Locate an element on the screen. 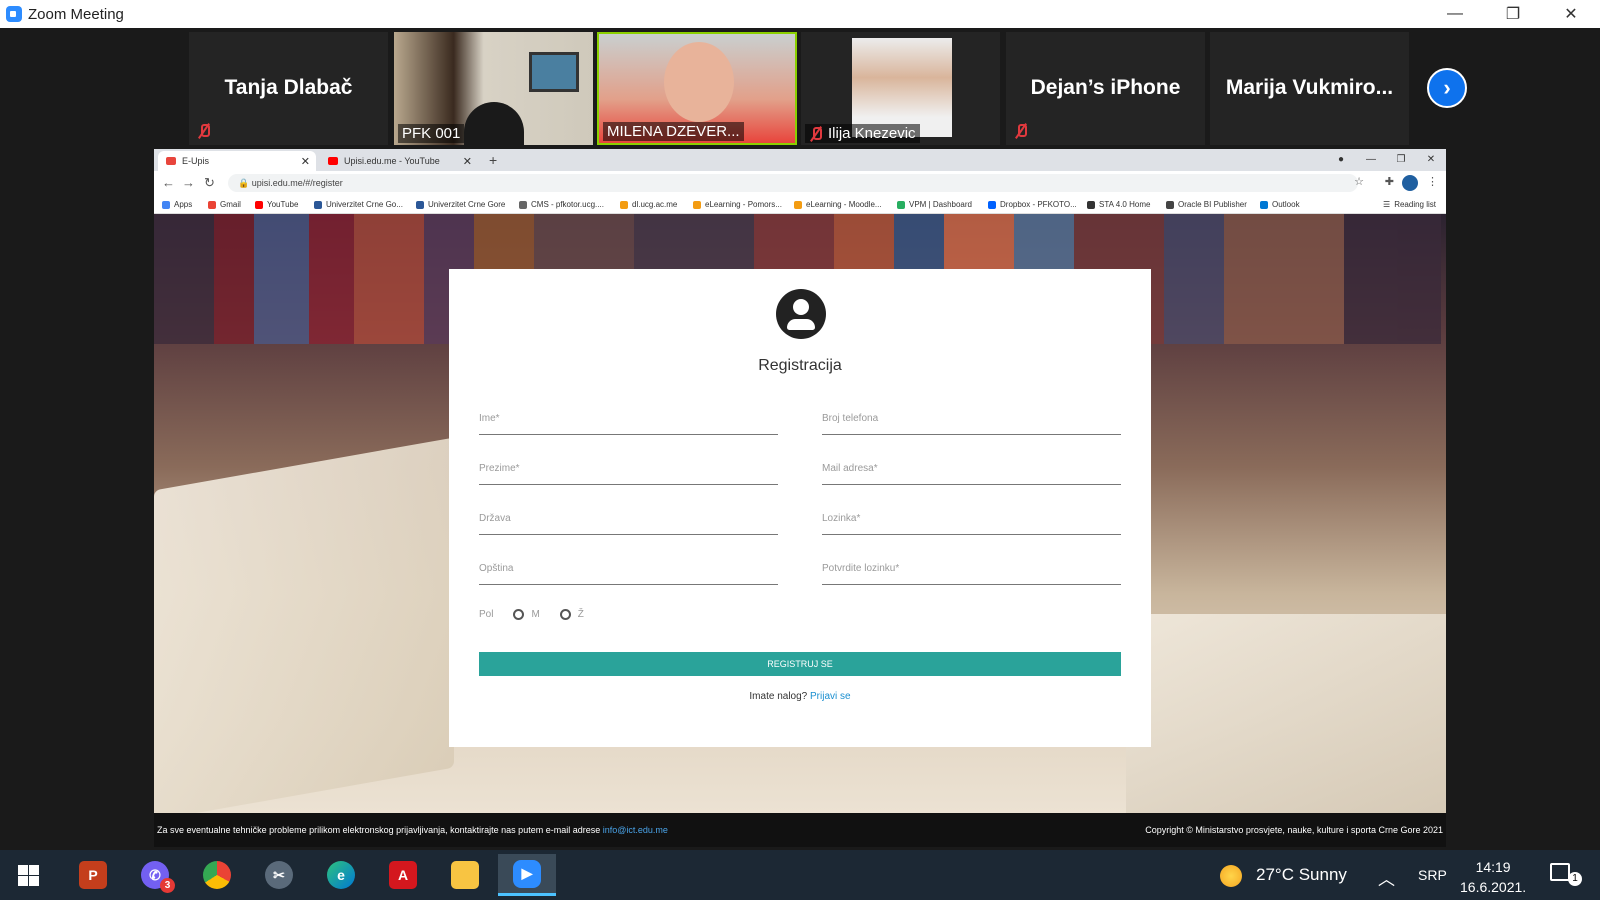 This screenshot has height=900, width=1600. register-button: REGISTRUJ SE is located at coordinates (800, 664).